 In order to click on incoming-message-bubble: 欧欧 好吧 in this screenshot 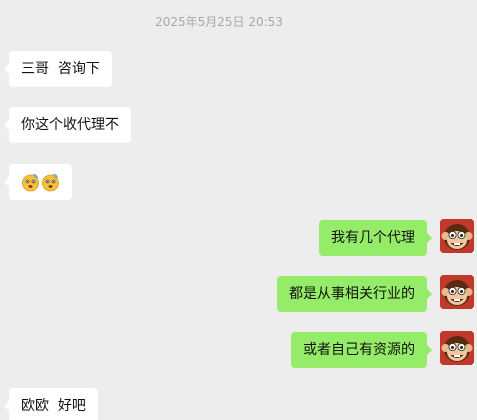, I will do `click(51, 404)`.